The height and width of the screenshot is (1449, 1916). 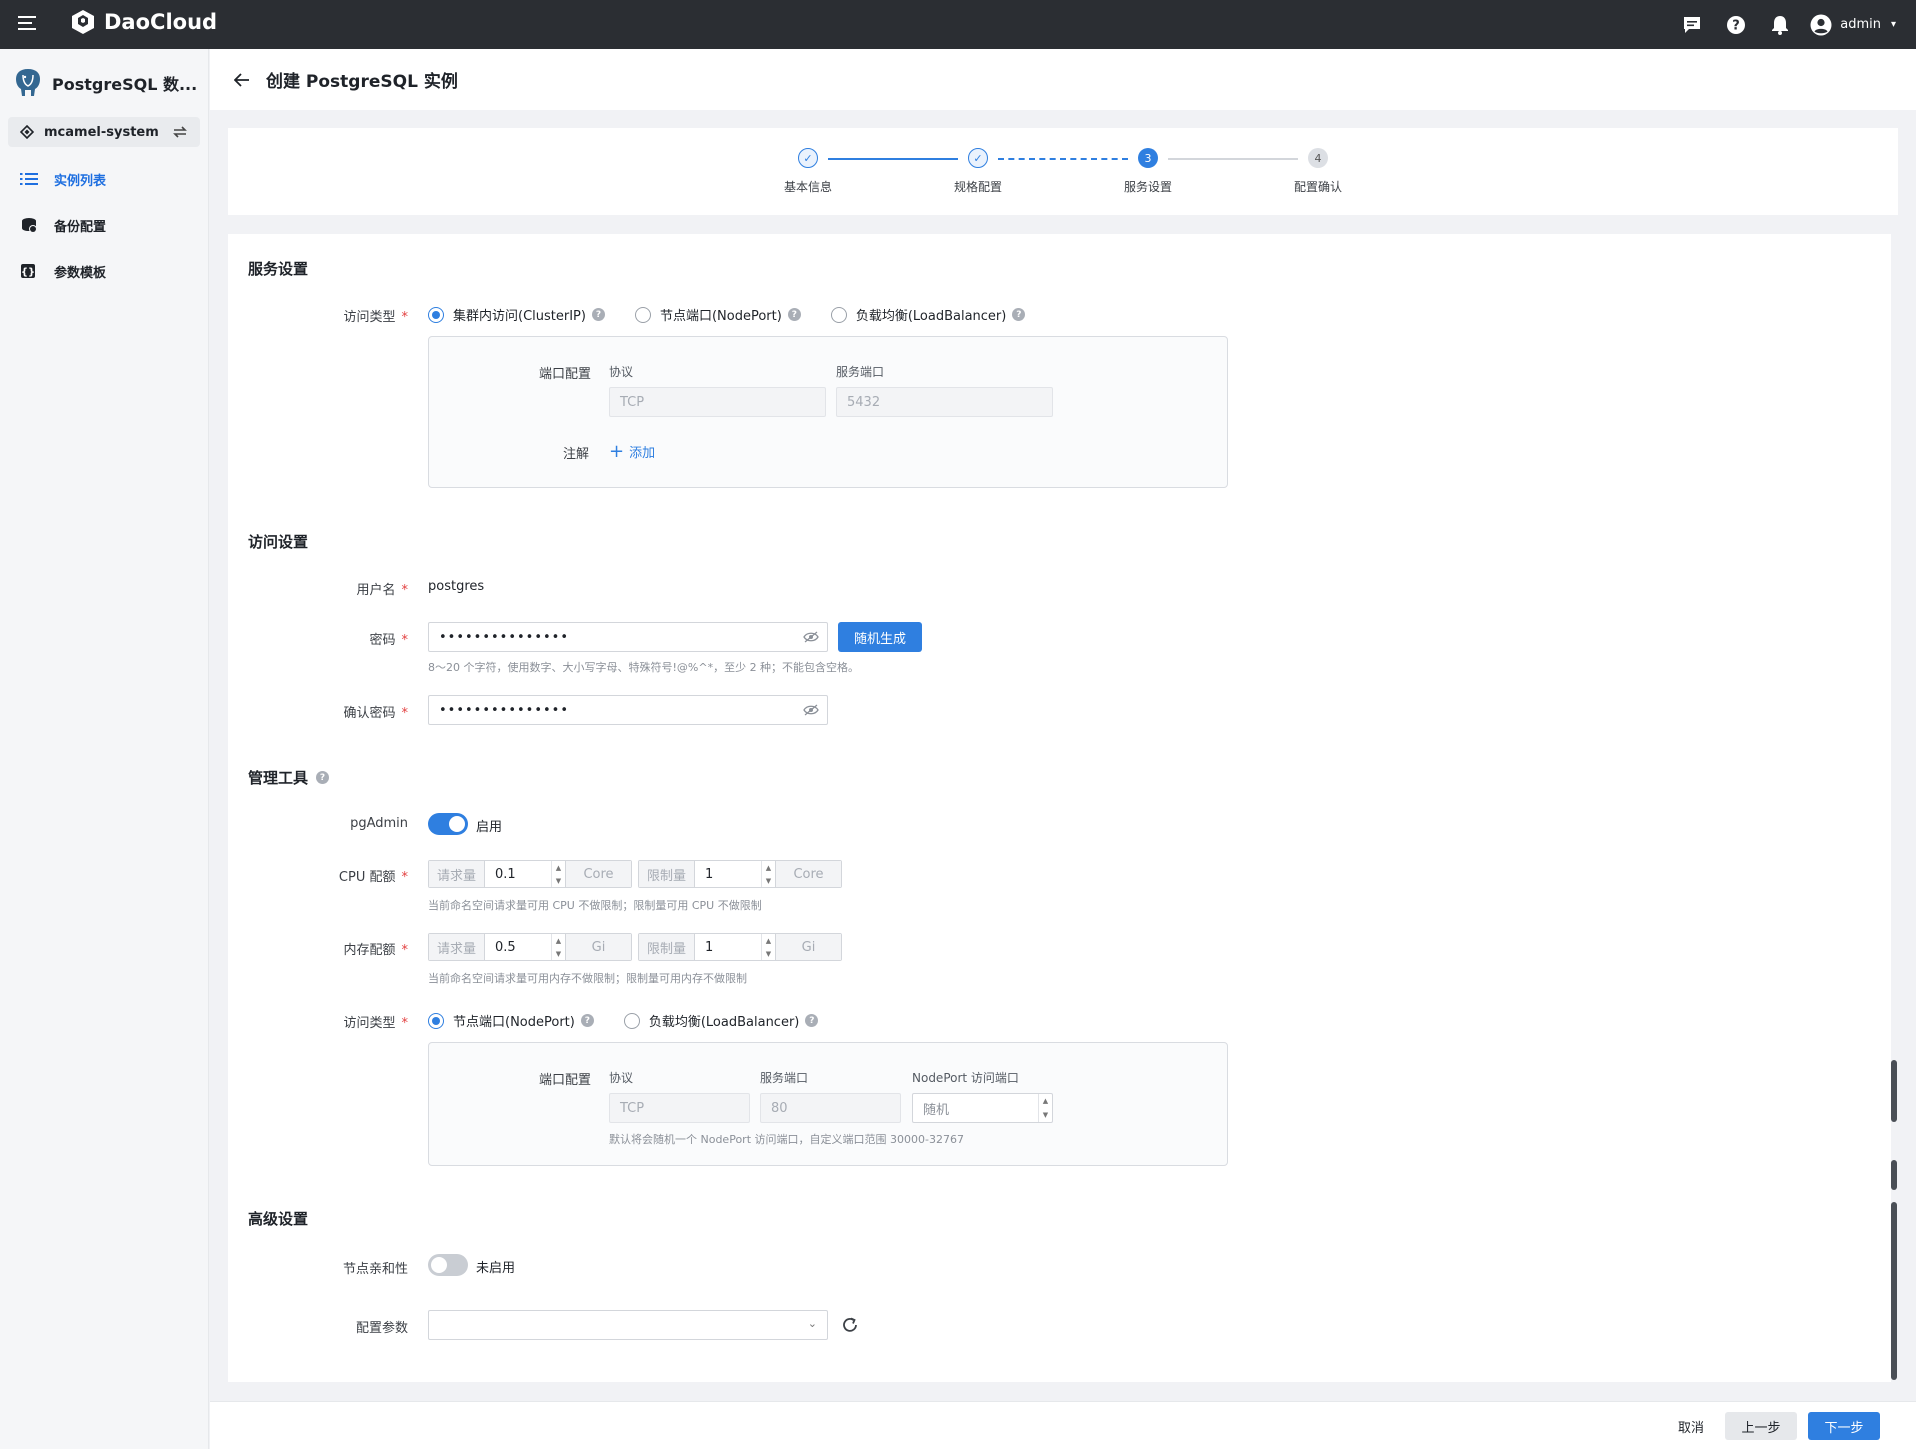 I want to click on config-params-label: 配置参数, so click(x=381, y=1328).